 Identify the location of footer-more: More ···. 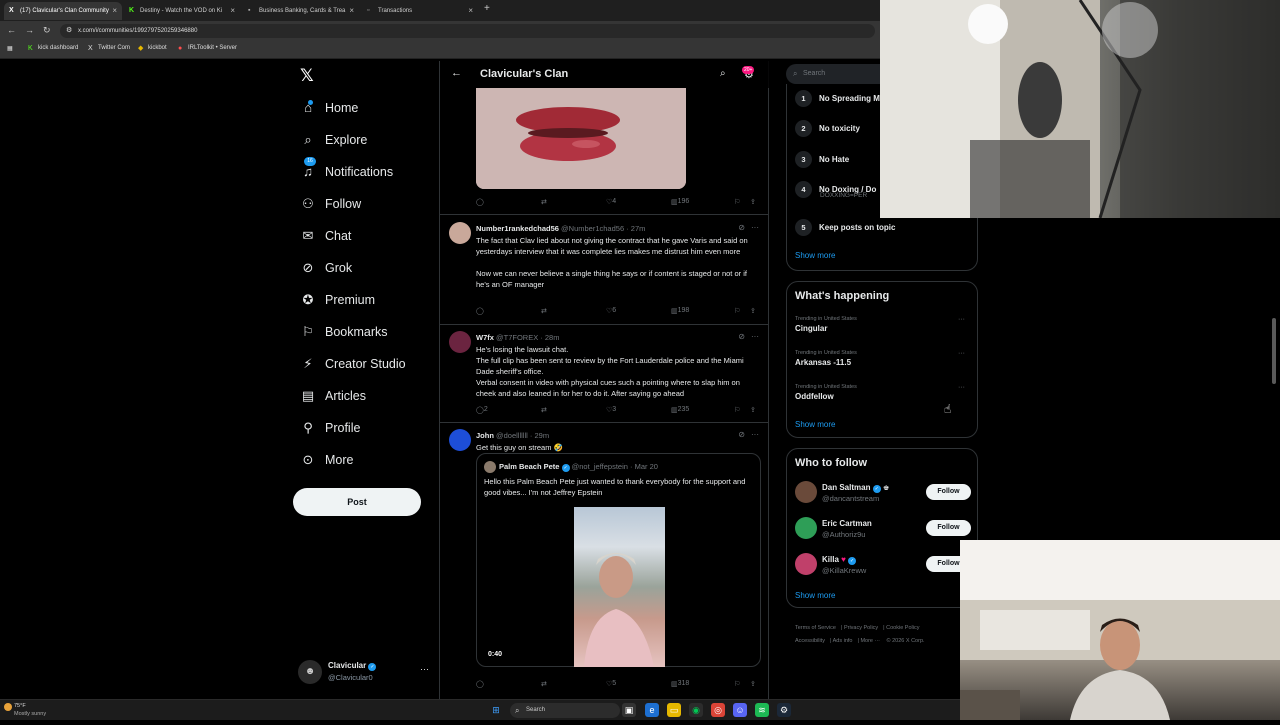
(870, 641).